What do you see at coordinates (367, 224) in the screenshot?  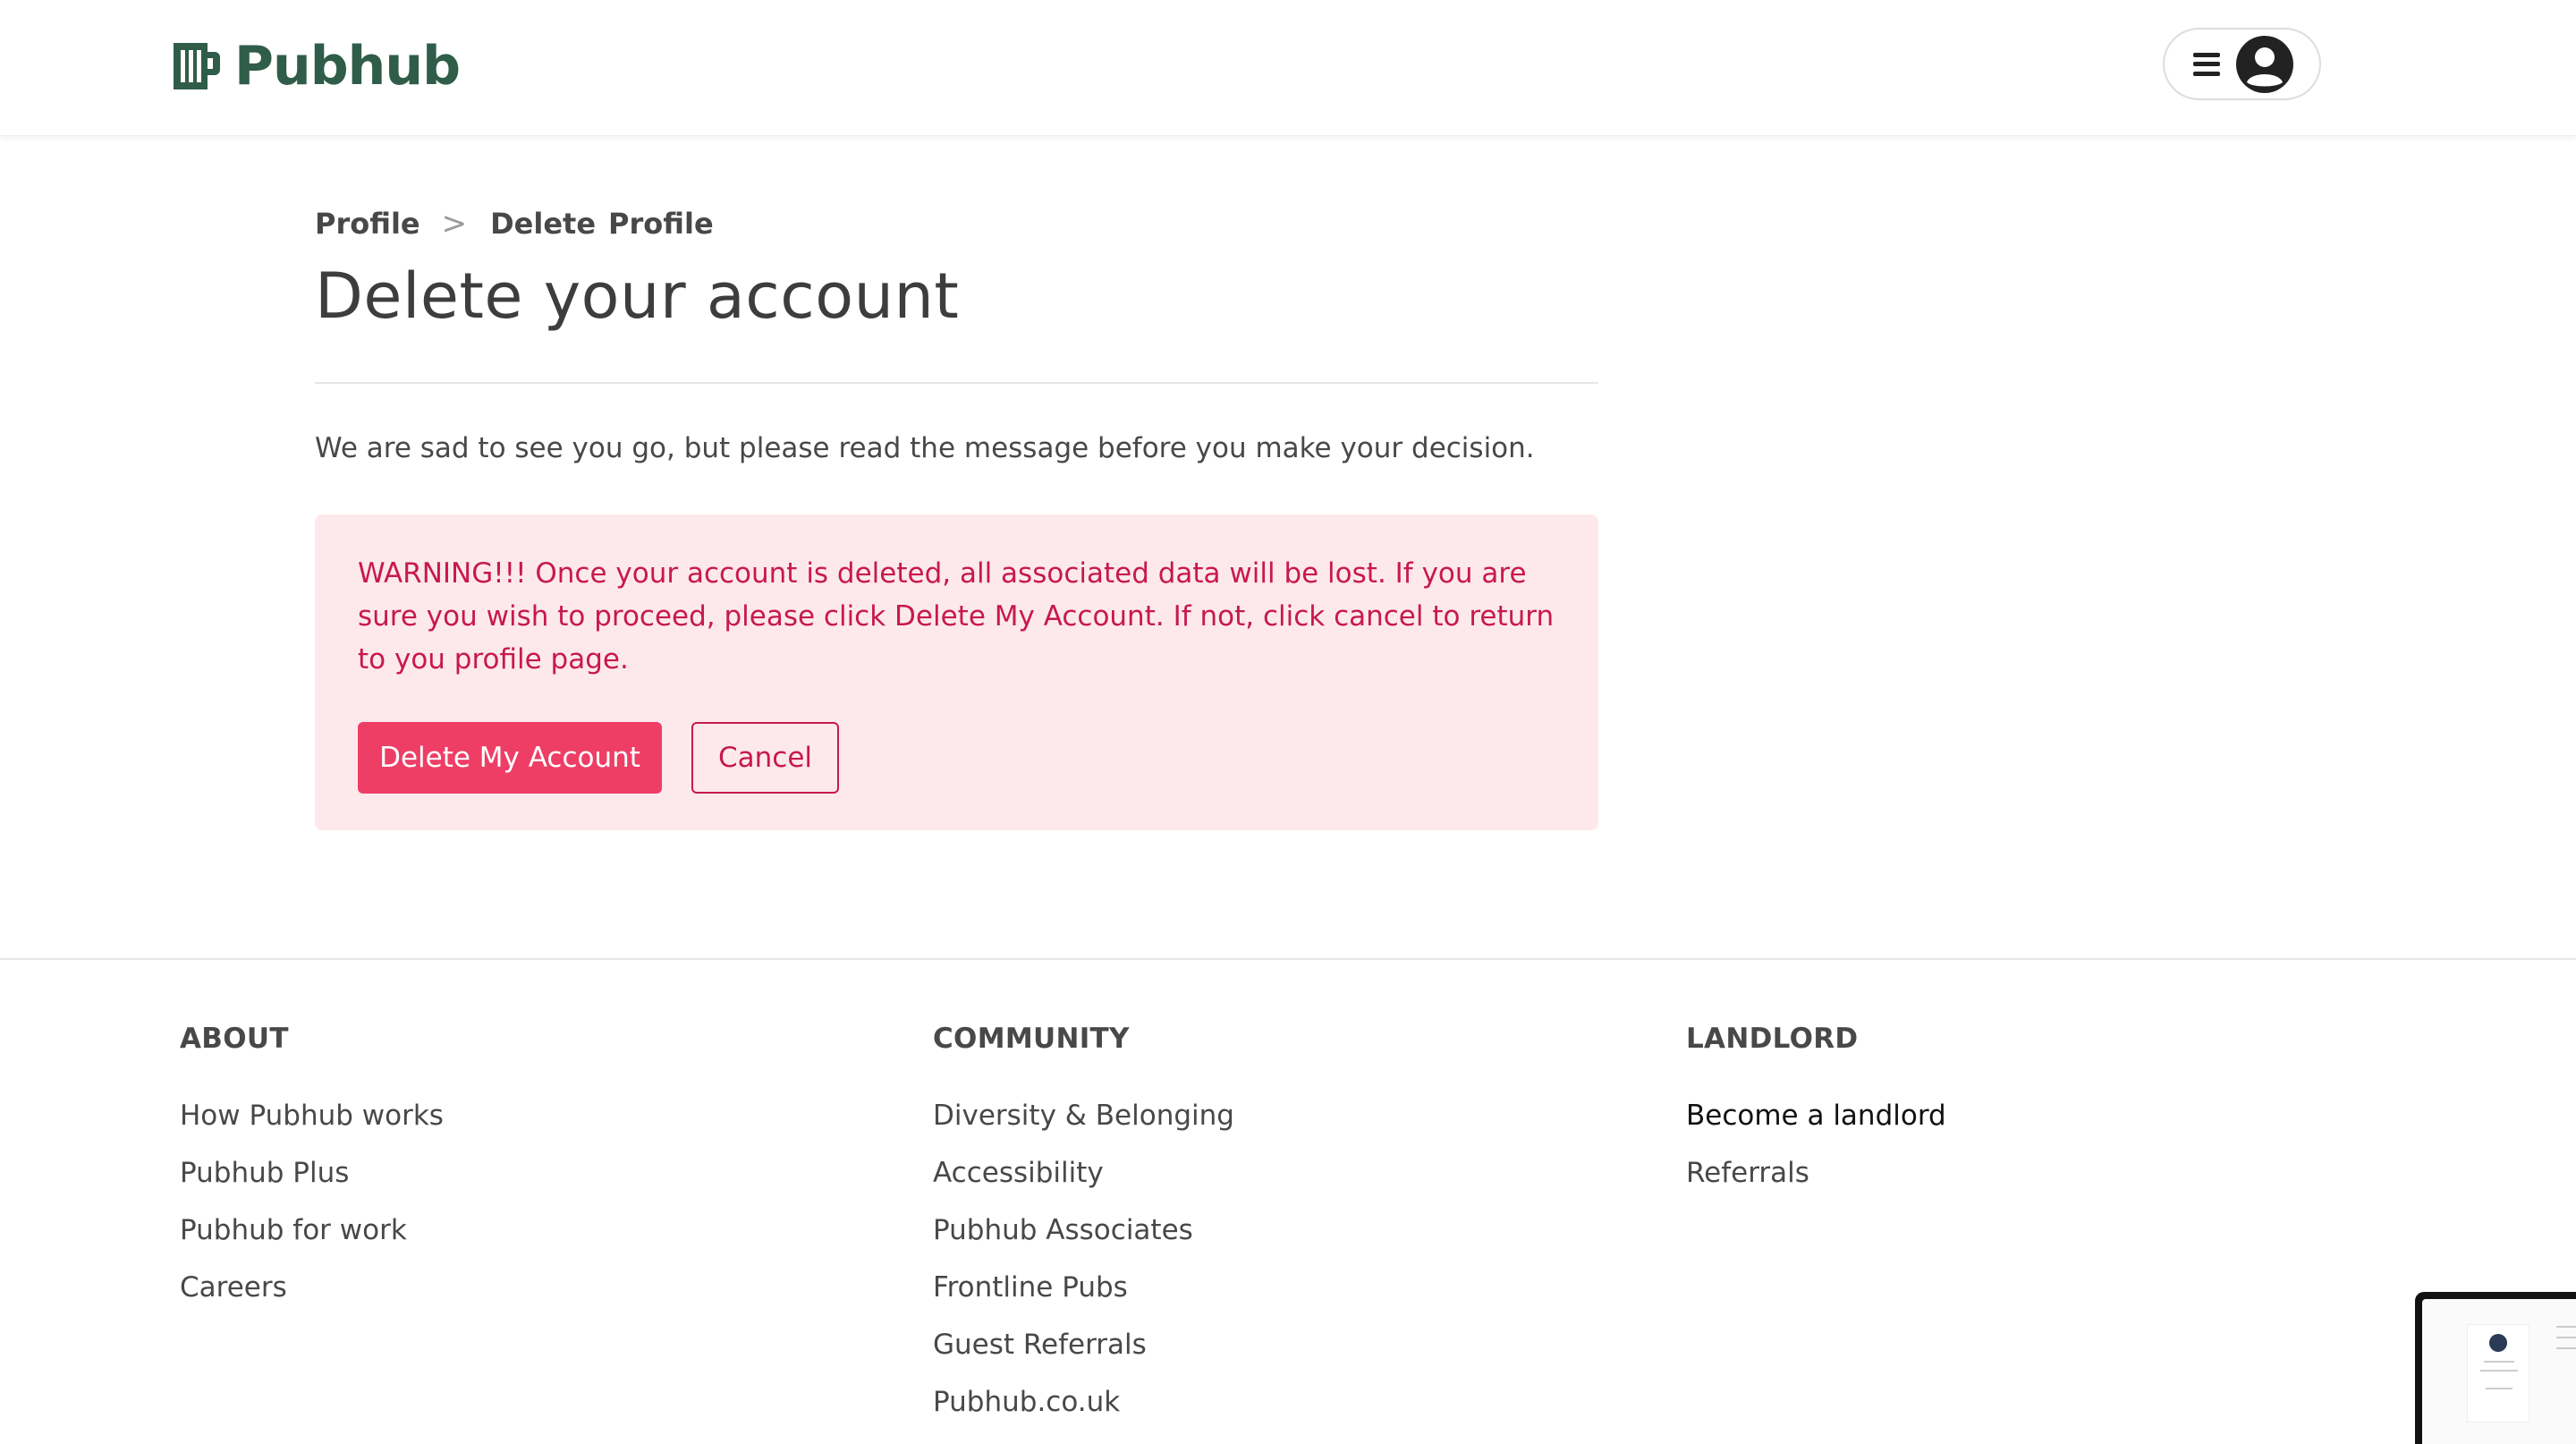 I see `breadcrumb-profile-link: Profile` at bounding box center [367, 224].